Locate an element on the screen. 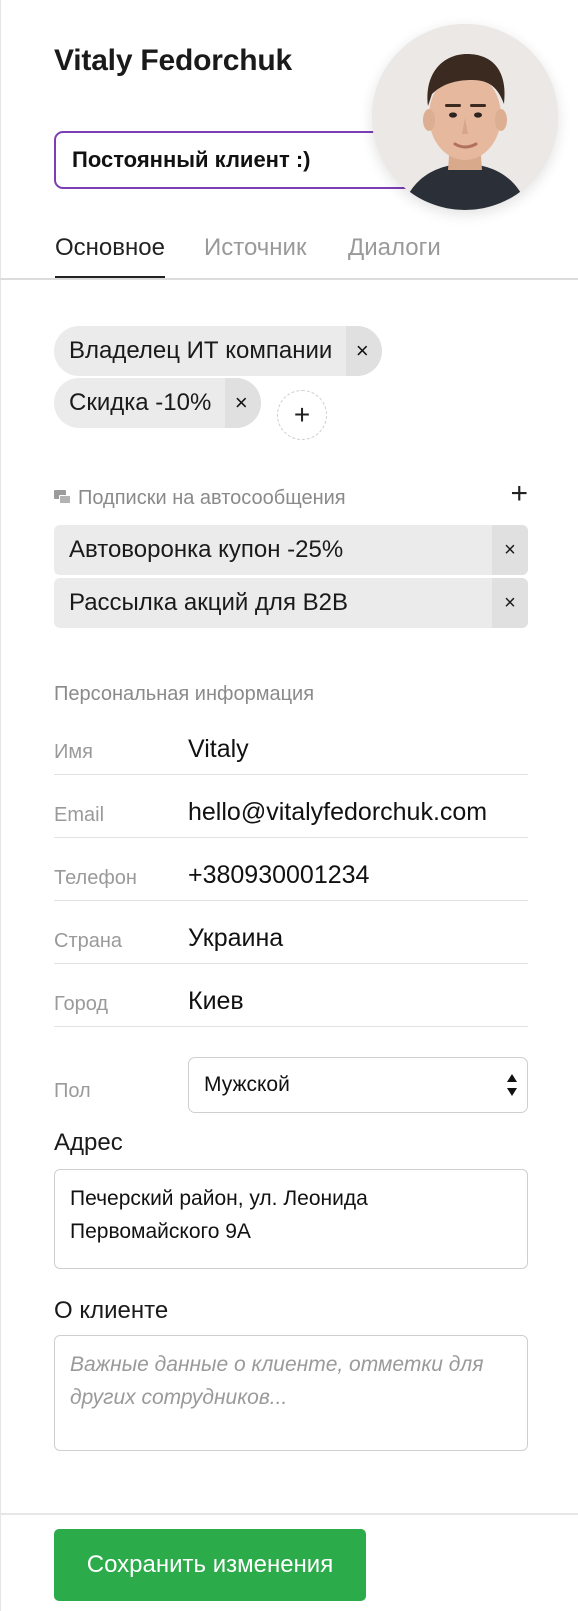 The width and height of the screenshot is (578, 1611). subscription-item: Автоворонка купон -25% × is located at coordinates (291, 550).